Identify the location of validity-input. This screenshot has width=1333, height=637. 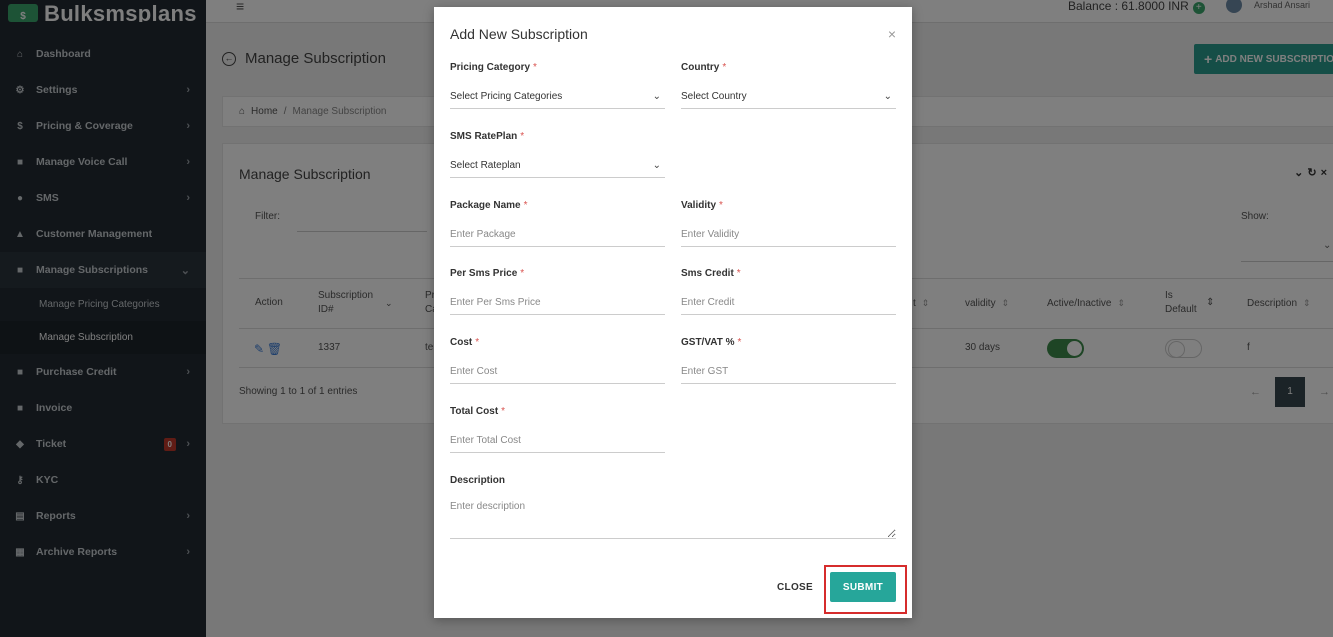
(788, 235).